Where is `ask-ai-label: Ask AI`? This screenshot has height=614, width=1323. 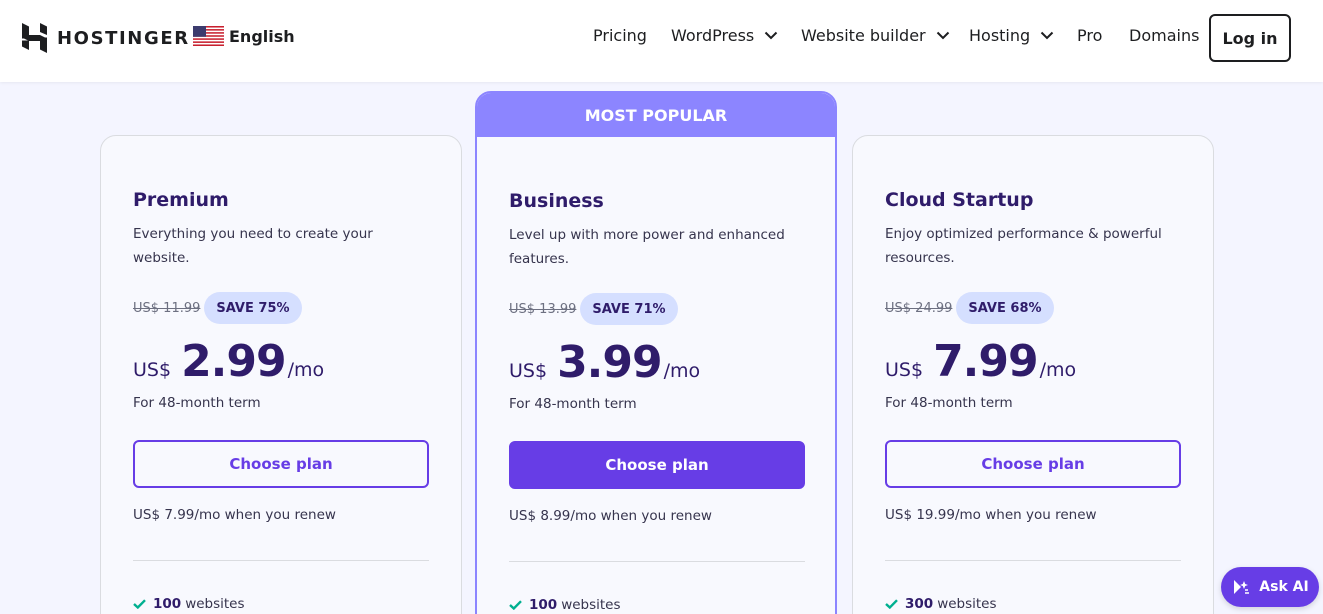 ask-ai-label: Ask AI is located at coordinates (1284, 587).